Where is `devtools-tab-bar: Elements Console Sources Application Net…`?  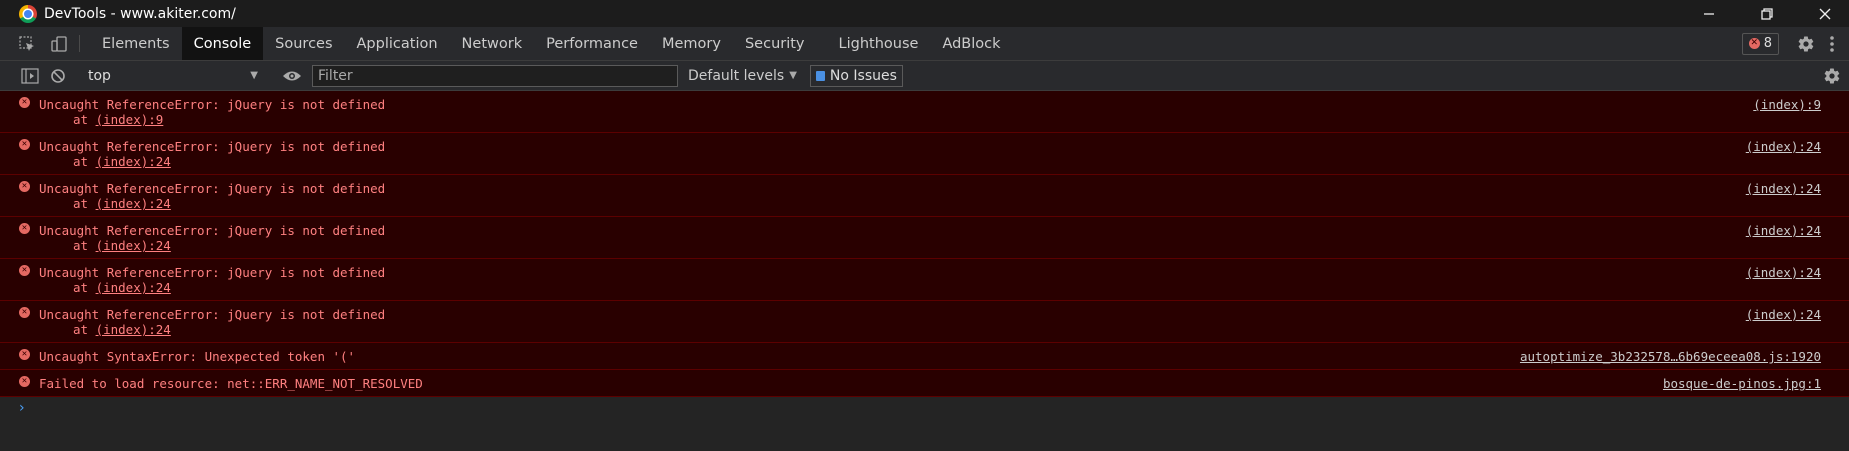 devtools-tab-bar: Elements Console Sources Application Net… is located at coordinates (924, 44).